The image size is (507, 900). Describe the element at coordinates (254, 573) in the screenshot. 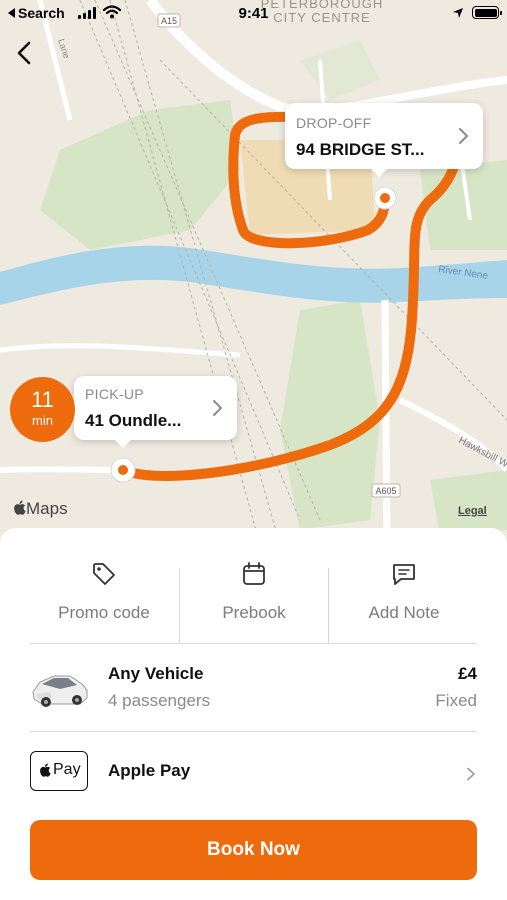

I see `calendar-icon` at that location.